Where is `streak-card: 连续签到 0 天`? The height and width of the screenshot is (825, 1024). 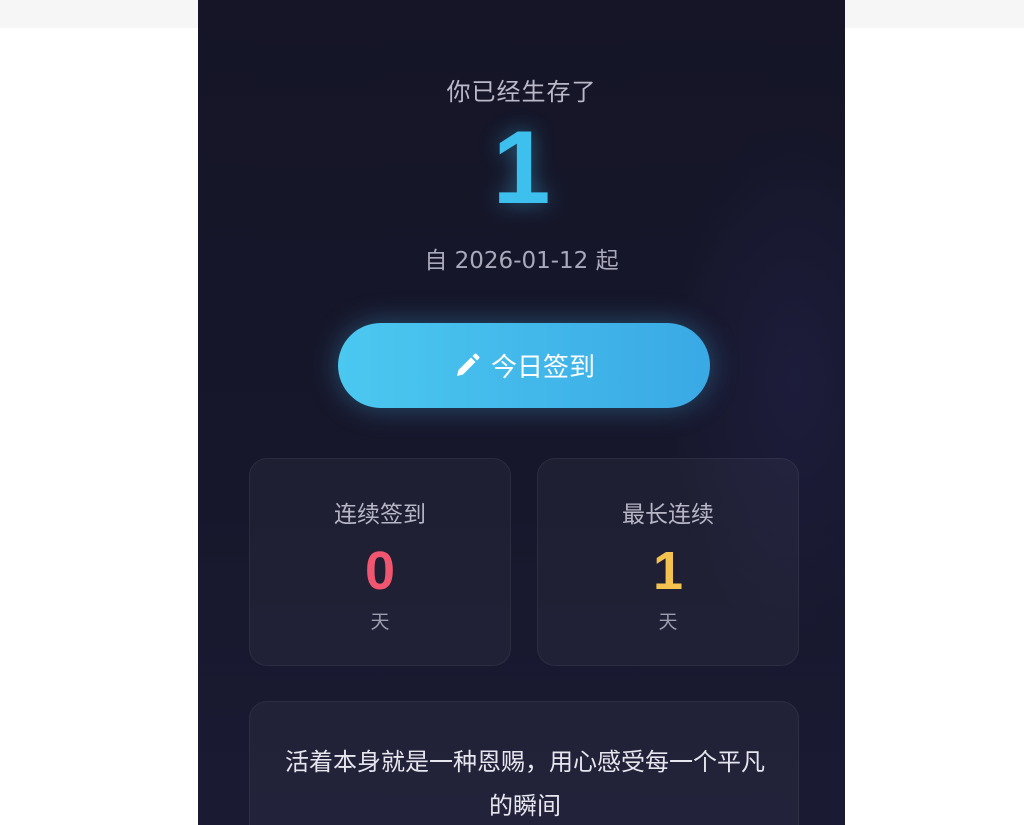 streak-card: 连续签到 0 天 is located at coordinates (380, 562).